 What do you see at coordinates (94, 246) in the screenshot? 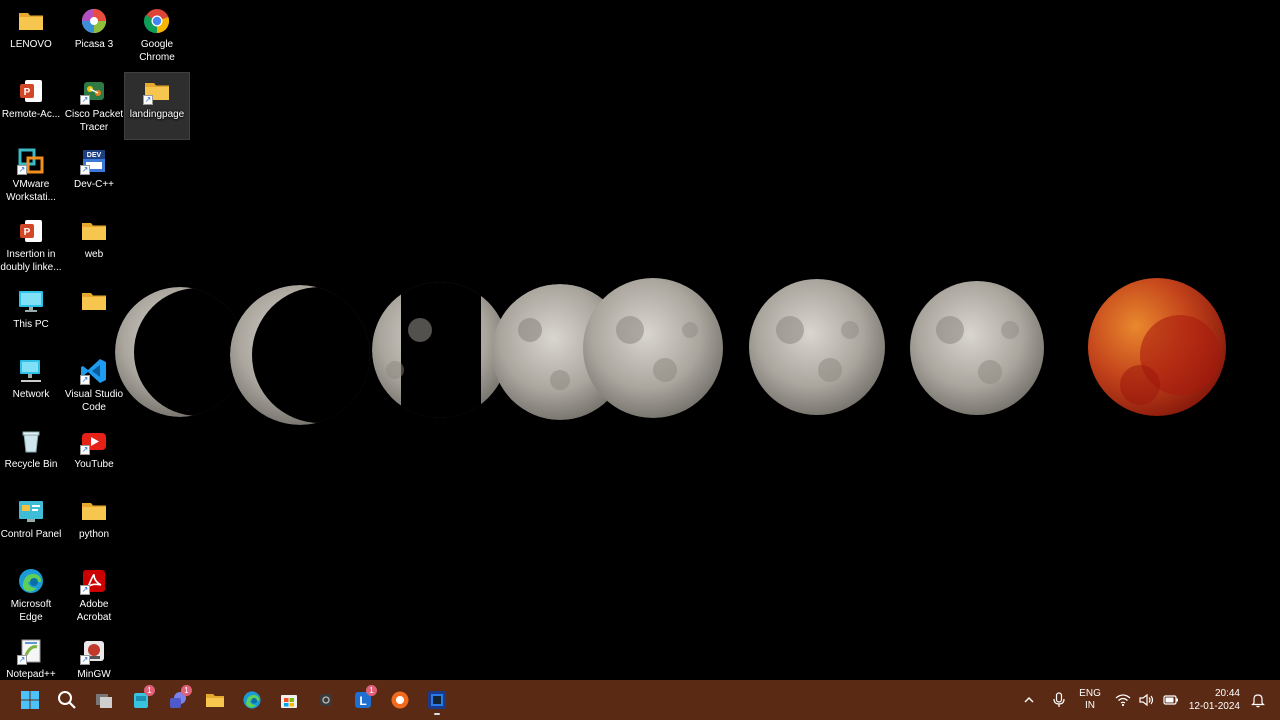
I see `desktop-icon-web: web` at bounding box center [94, 246].